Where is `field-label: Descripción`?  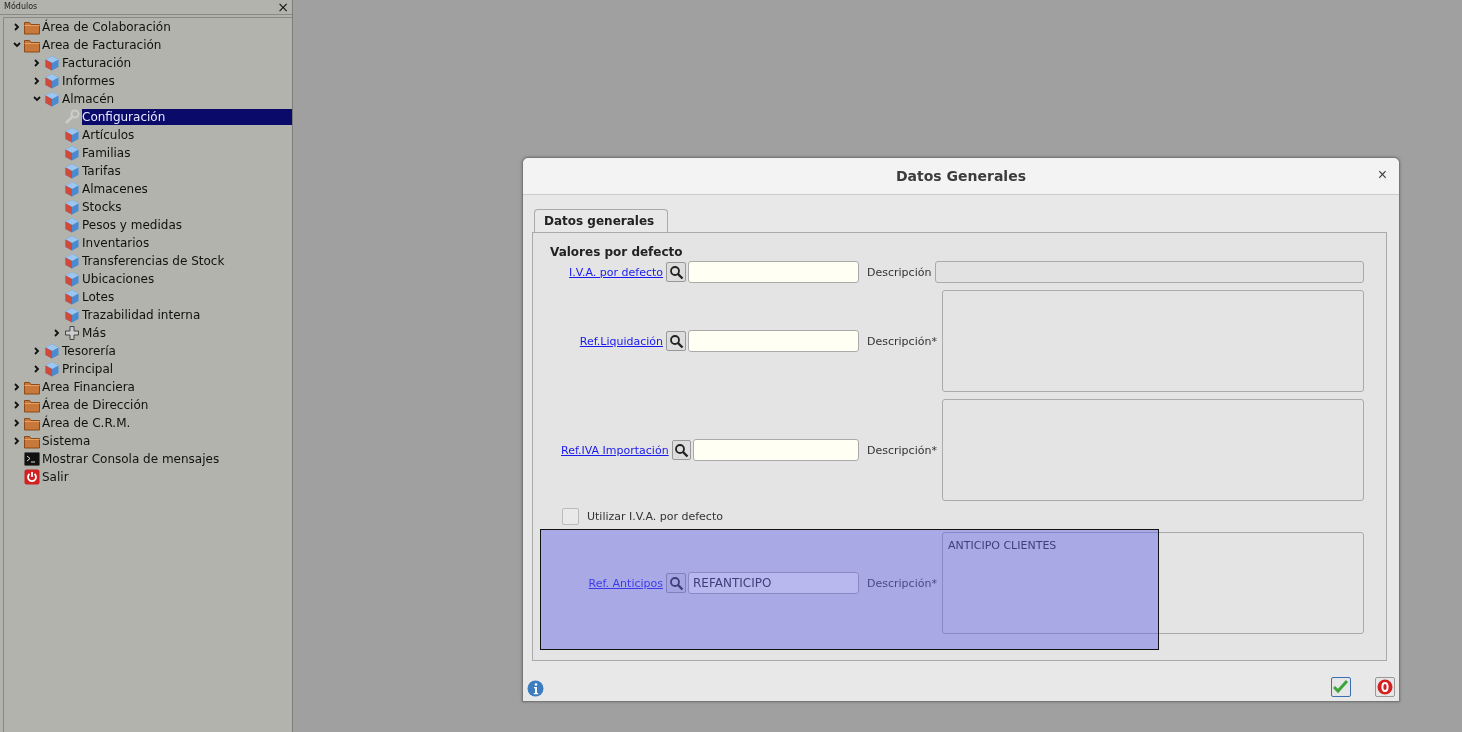 field-label: Descripción is located at coordinates (900, 272).